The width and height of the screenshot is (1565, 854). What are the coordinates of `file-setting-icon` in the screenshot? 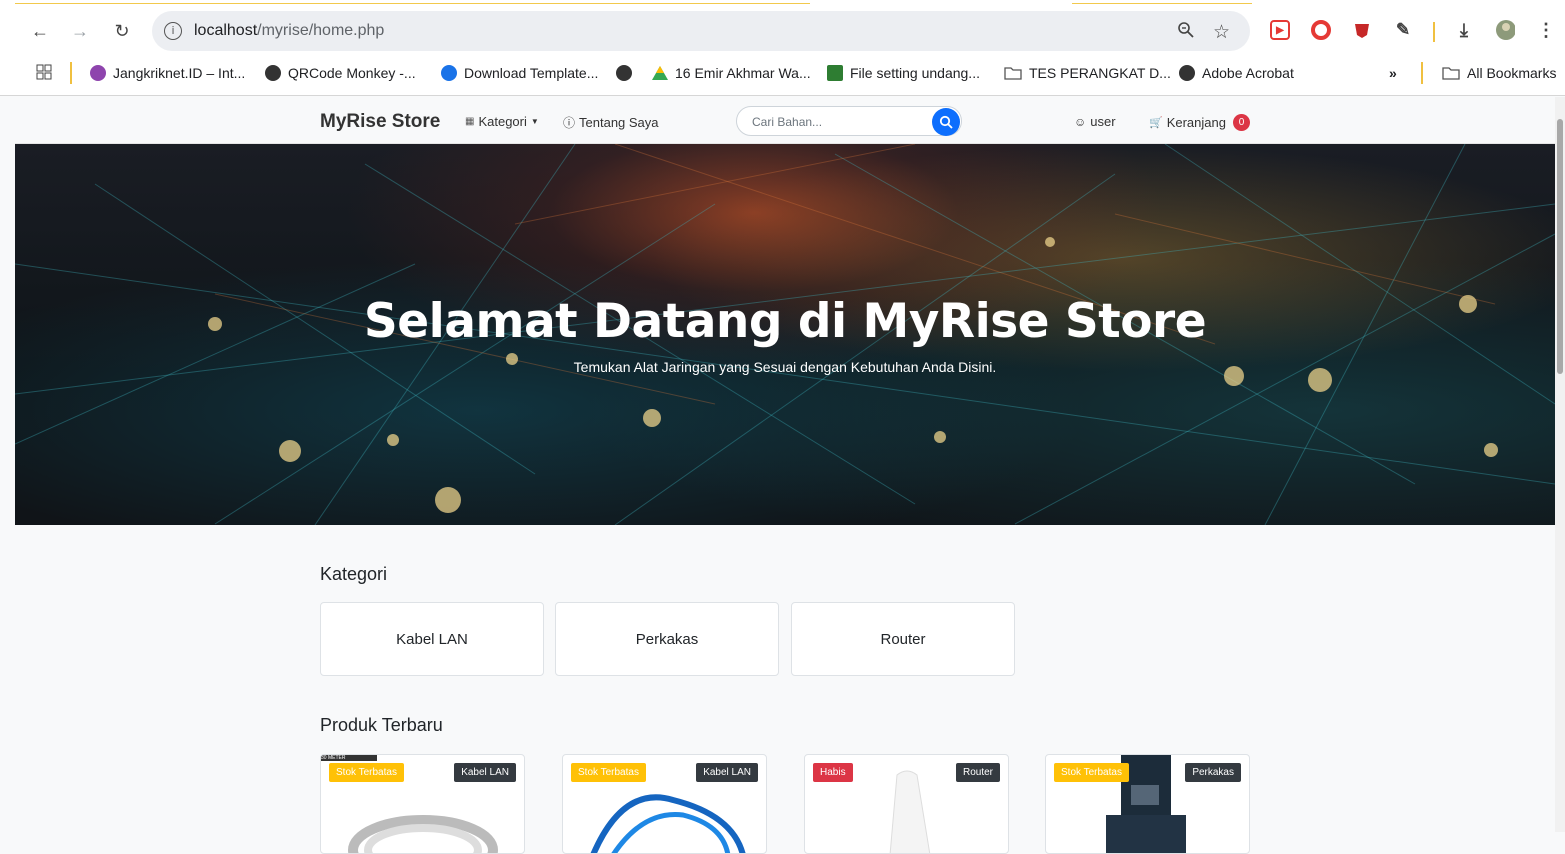 It's located at (835, 73).